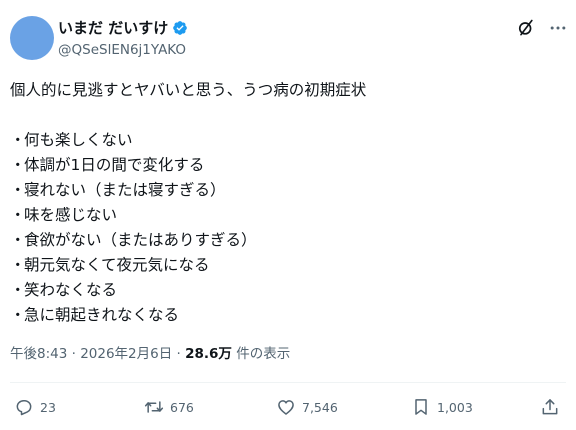 The image size is (576, 430). I want to click on list-item: ・何も楽しくない, so click(288, 140).